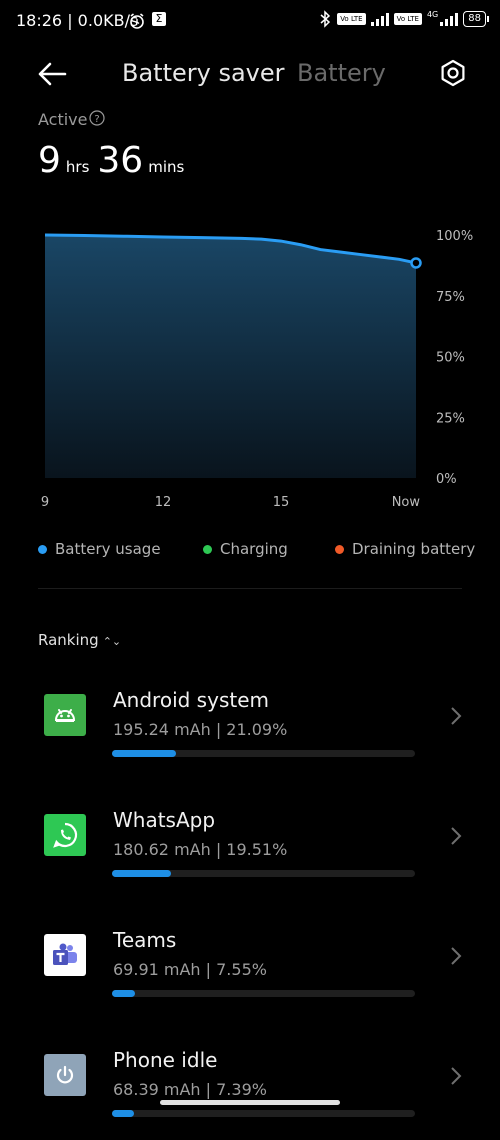 The width and height of the screenshot is (500, 1140). Describe the element at coordinates (45, 502) in the screenshot. I see `x-tick-label: 9` at that location.